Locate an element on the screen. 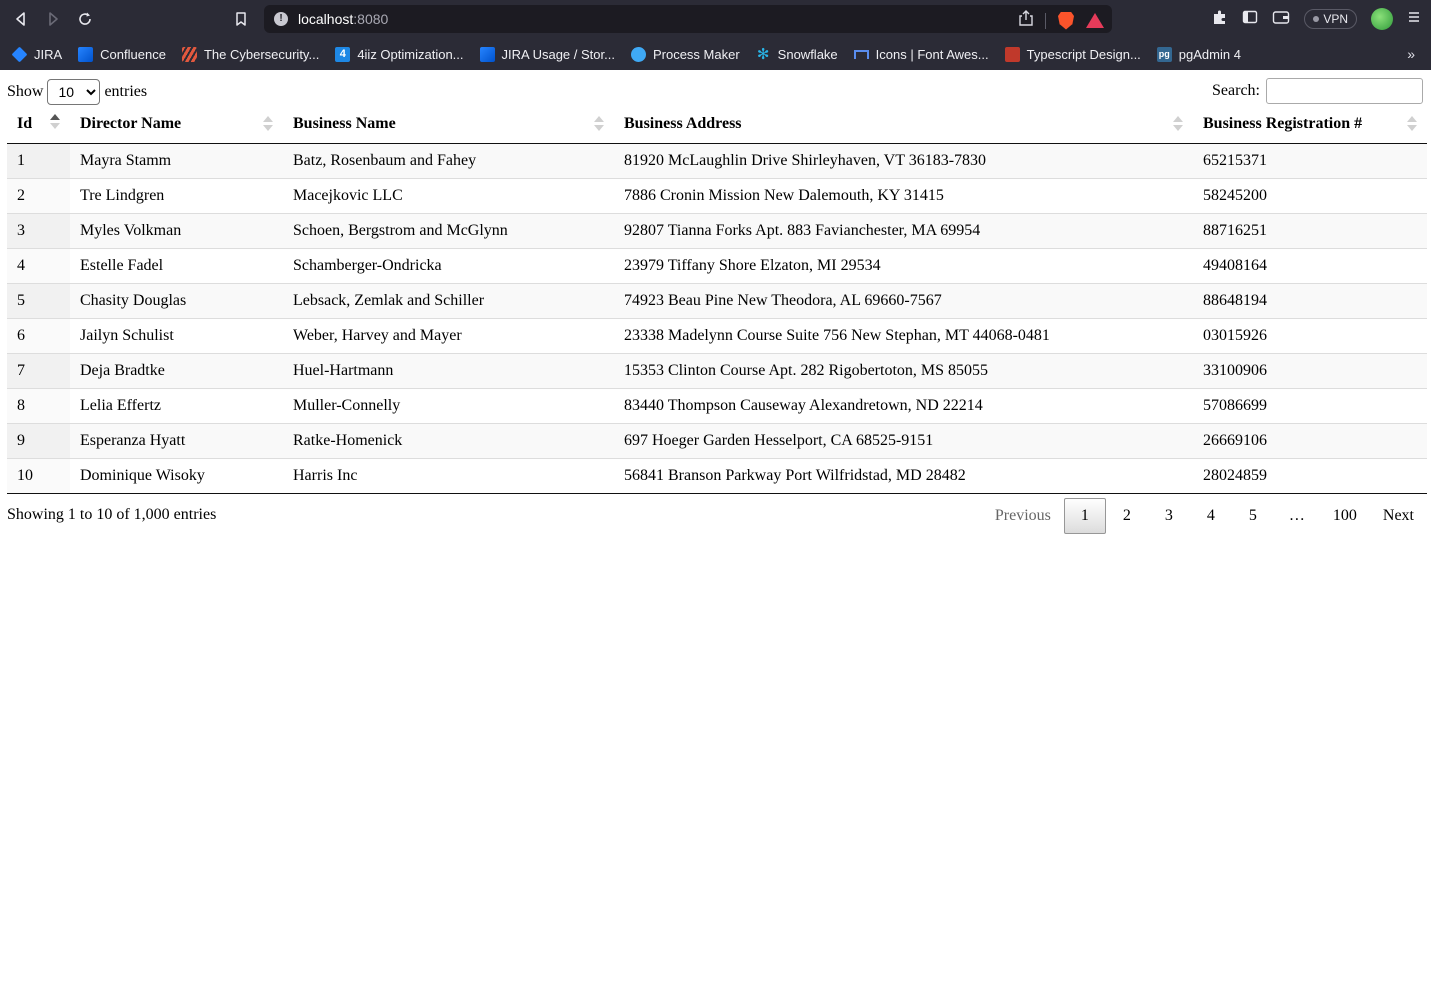 Image resolution: width=1431 pixels, height=1001 pixels. cell-director-name: Chasity Douglas is located at coordinates (176, 300).